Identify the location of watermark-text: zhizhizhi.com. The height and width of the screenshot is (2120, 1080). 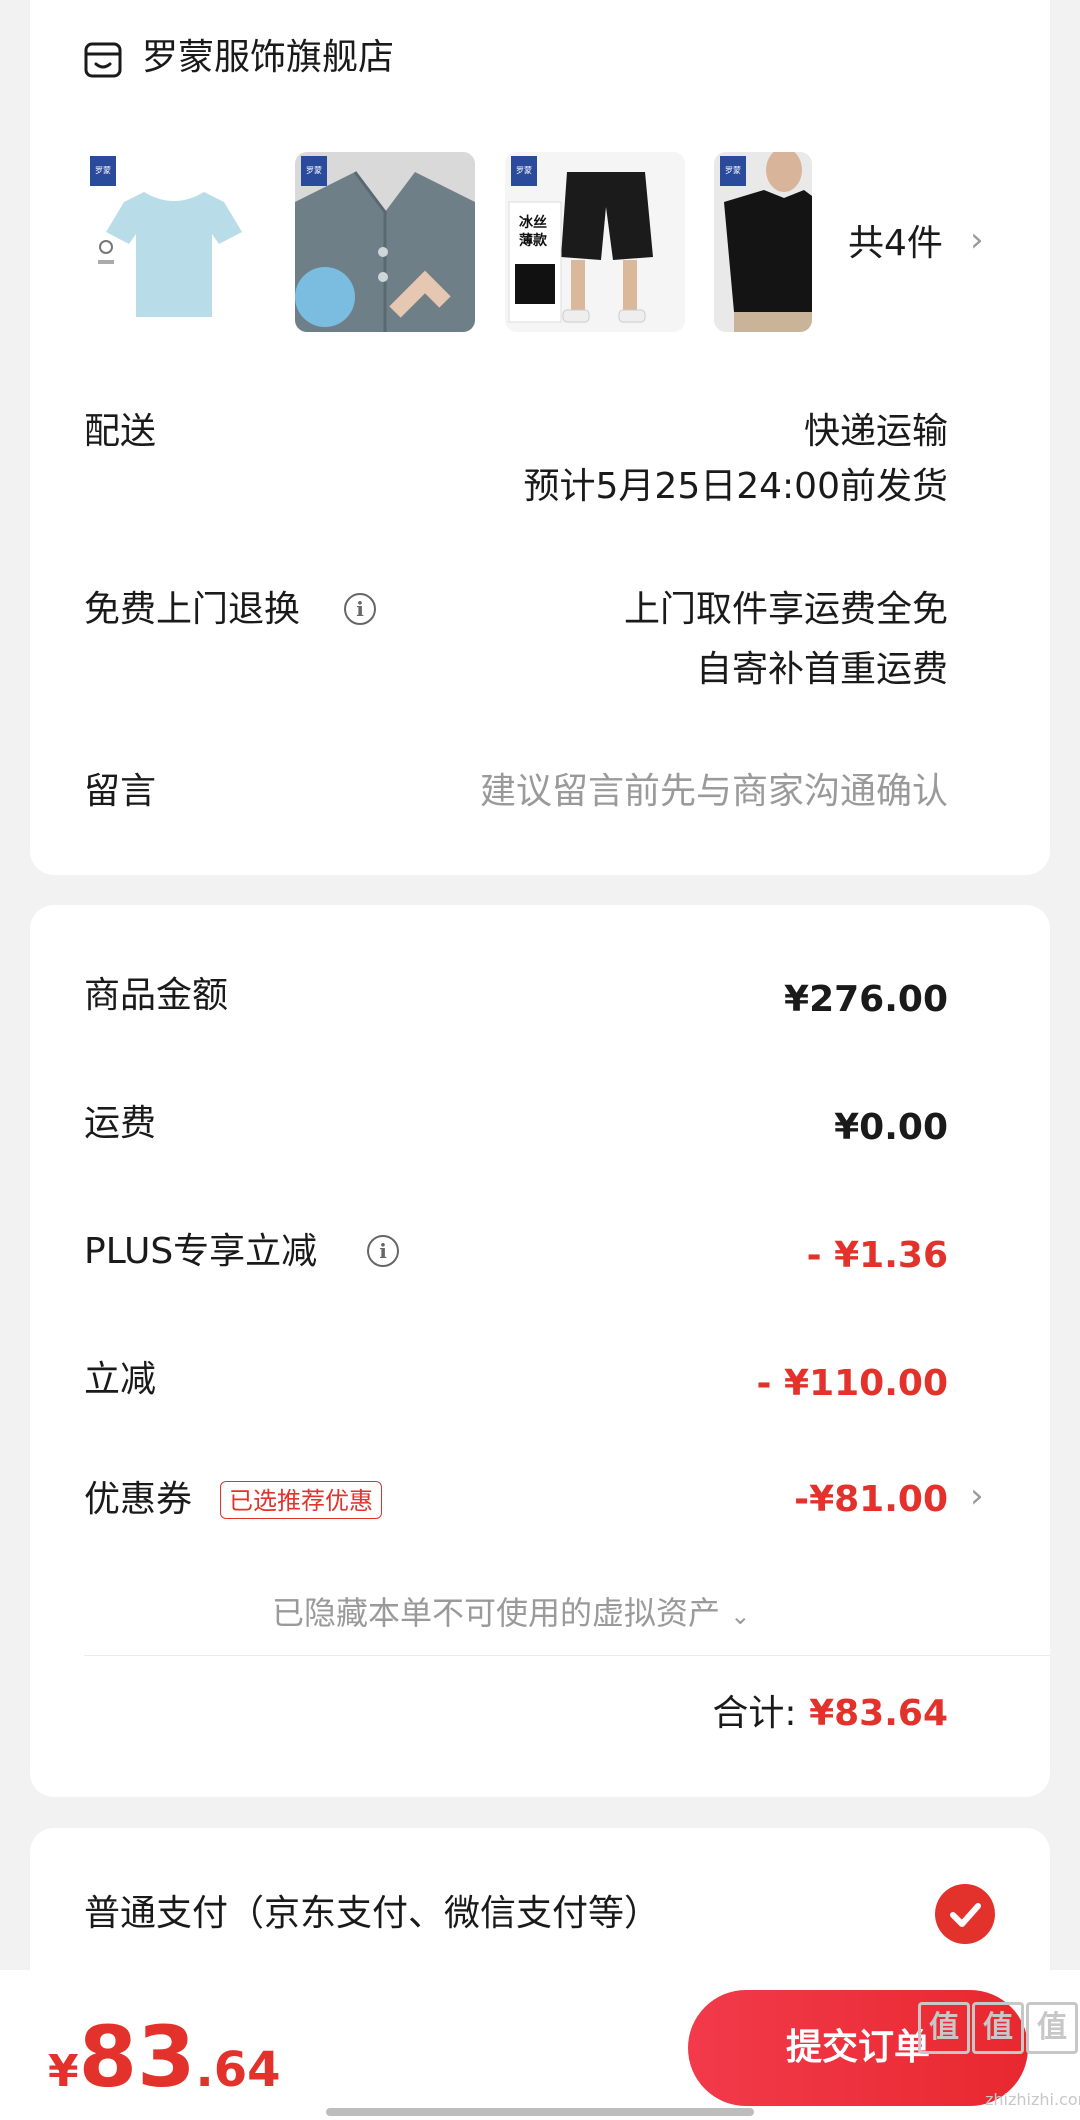
(1032, 2099).